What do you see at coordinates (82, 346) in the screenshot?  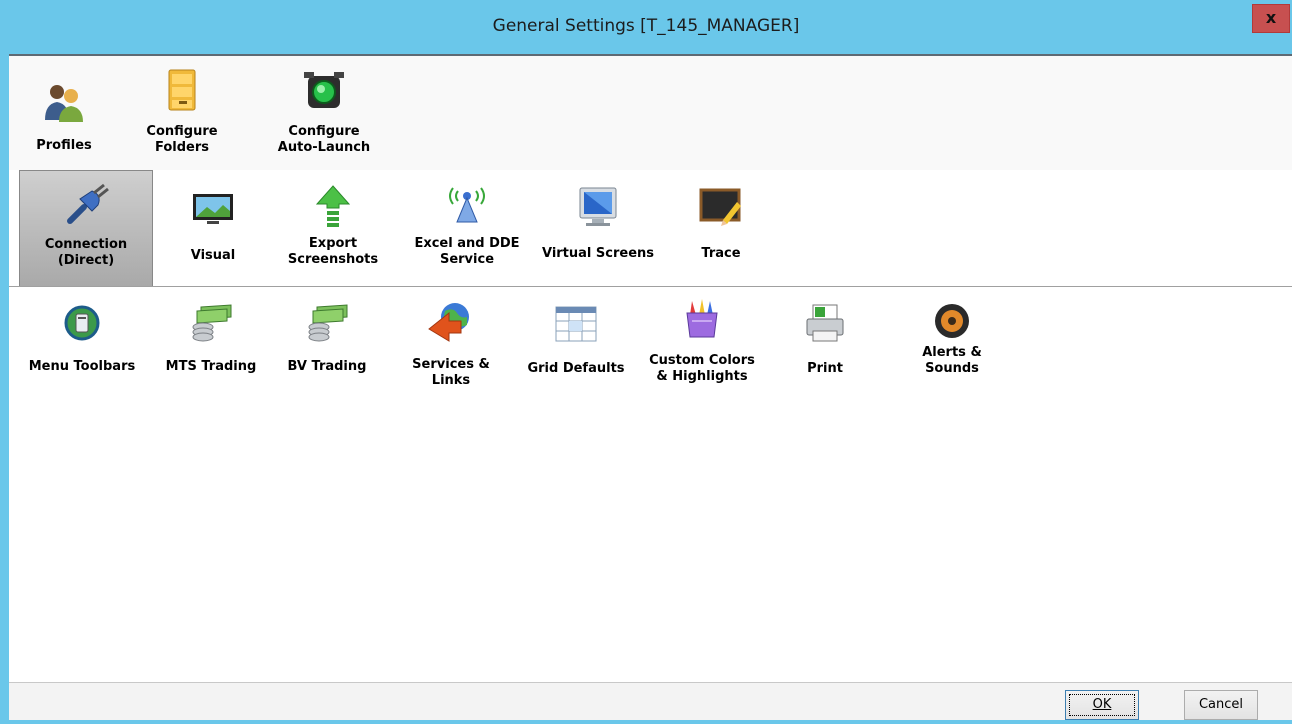 I see `menu-toolbars-button: Menu Toolbars` at bounding box center [82, 346].